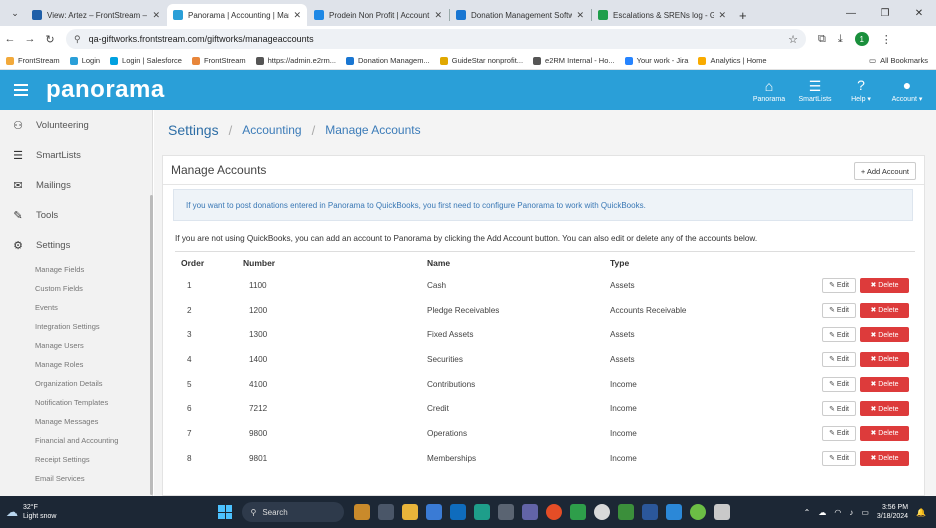 The width and height of the screenshot is (936, 528). Describe the element at coordinates (884, 171) in the screenshot. I see `add-account-button: + Add Account` at that location.